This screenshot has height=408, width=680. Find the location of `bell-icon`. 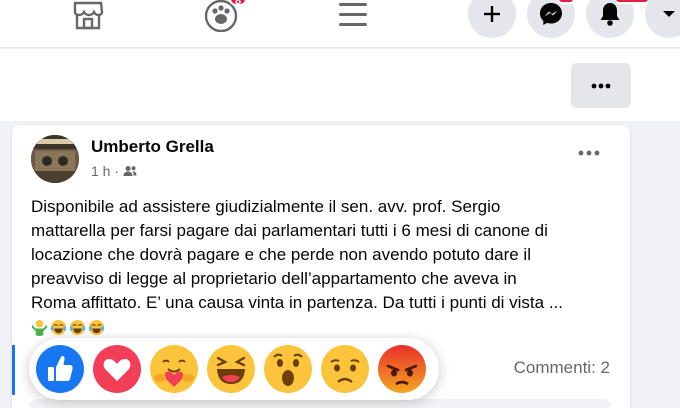

bell-icon is located at coordinates (610, 14).